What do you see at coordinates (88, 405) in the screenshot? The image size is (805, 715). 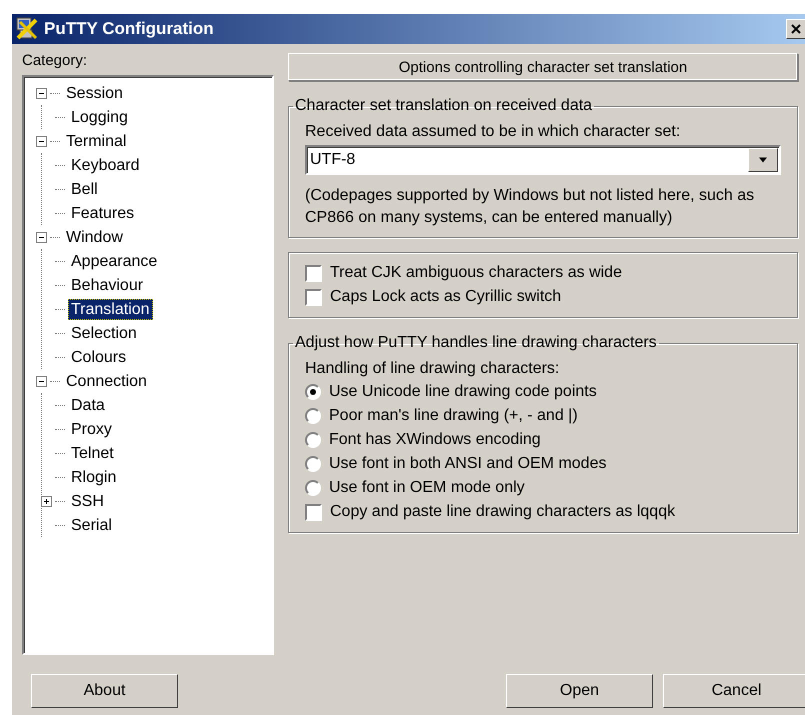 I see `tree-item: Data` at bounding box center [88, 405].